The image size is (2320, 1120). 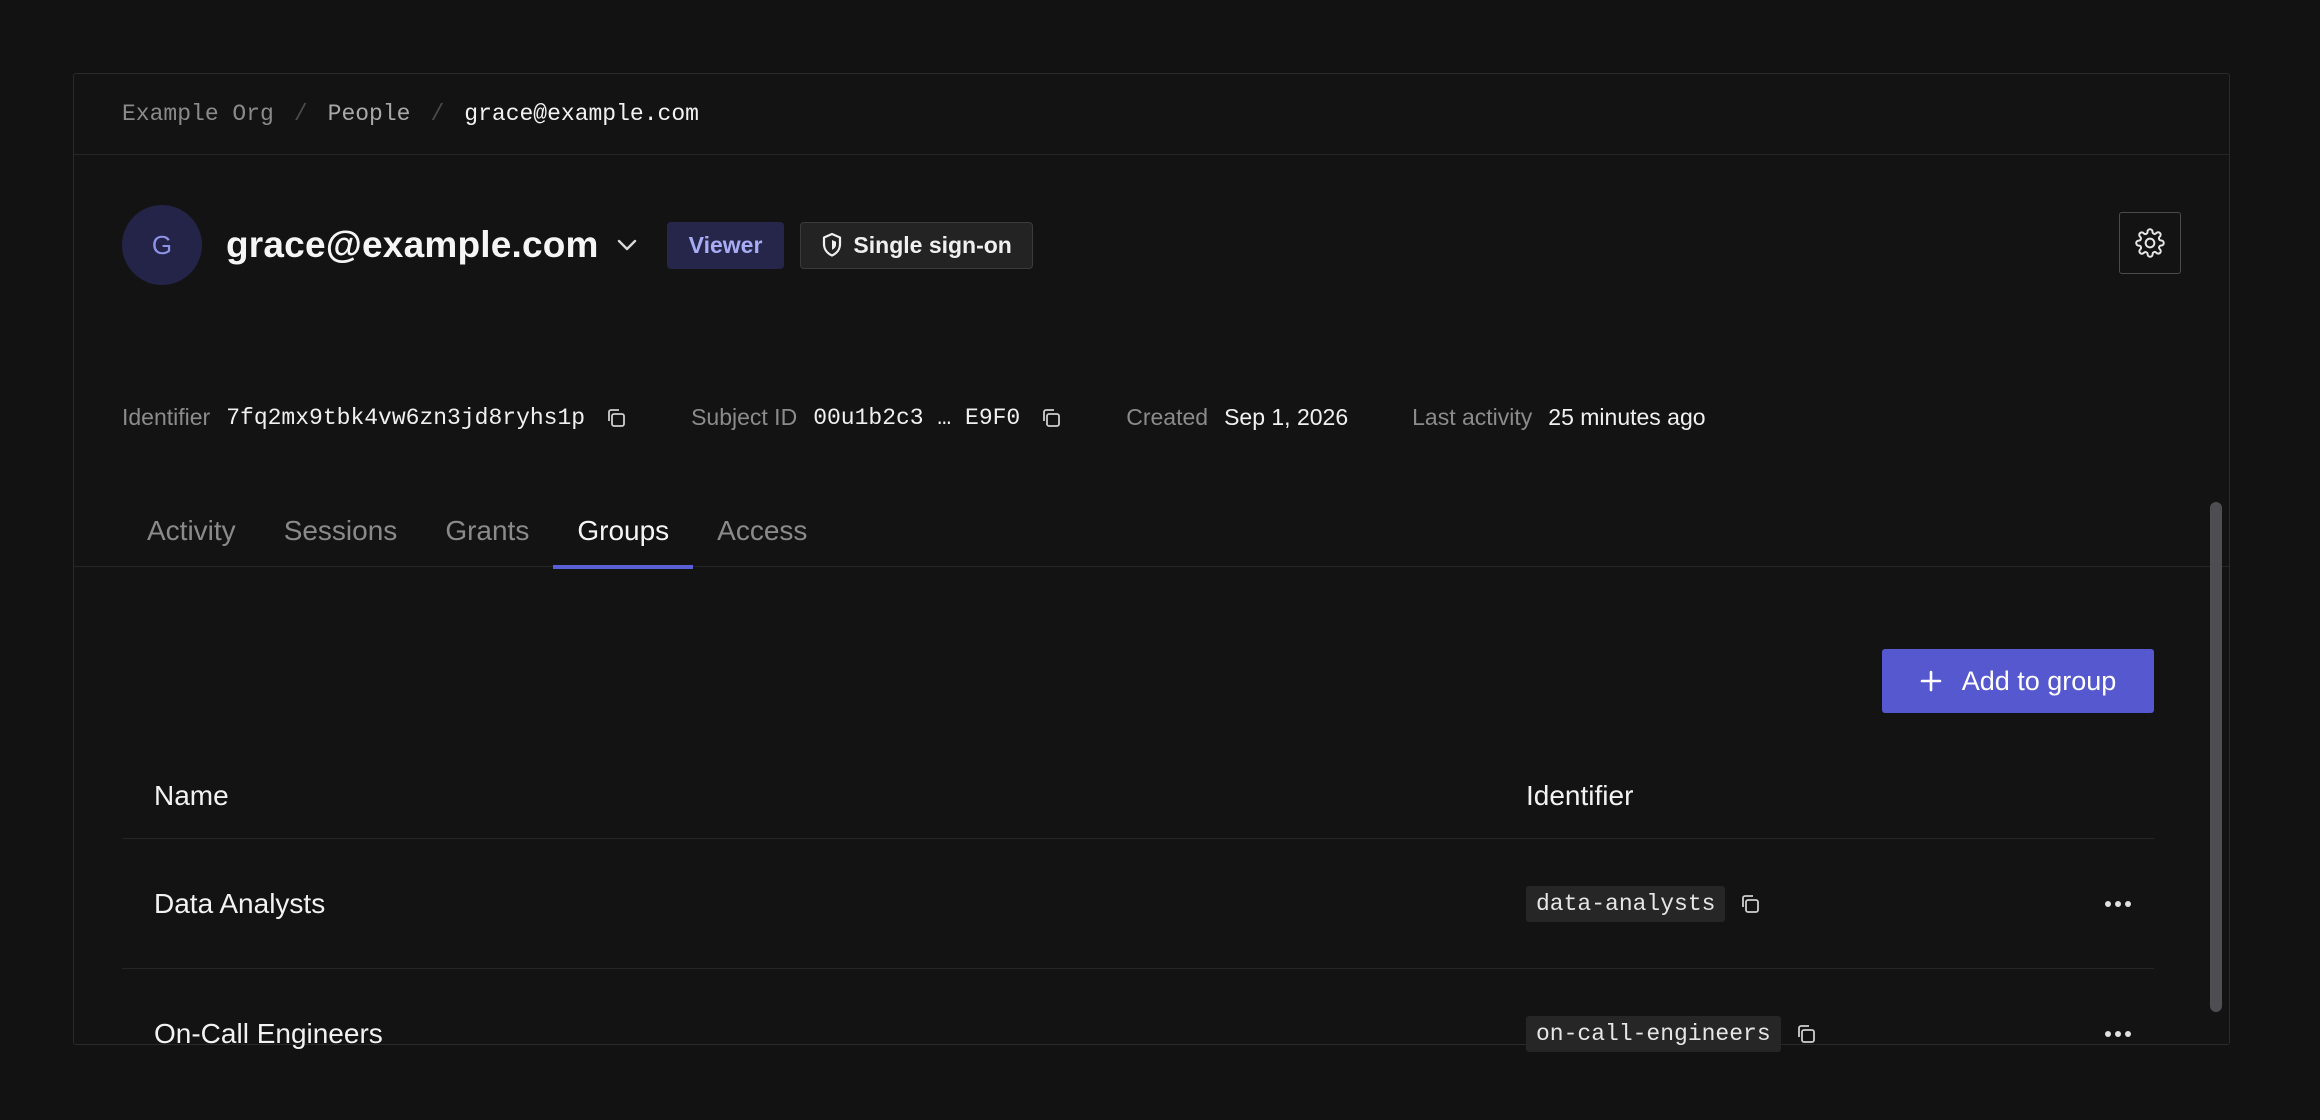 I want to click on group-identifier-cell: on-call-engineers, so click(x=1671, y=1034).